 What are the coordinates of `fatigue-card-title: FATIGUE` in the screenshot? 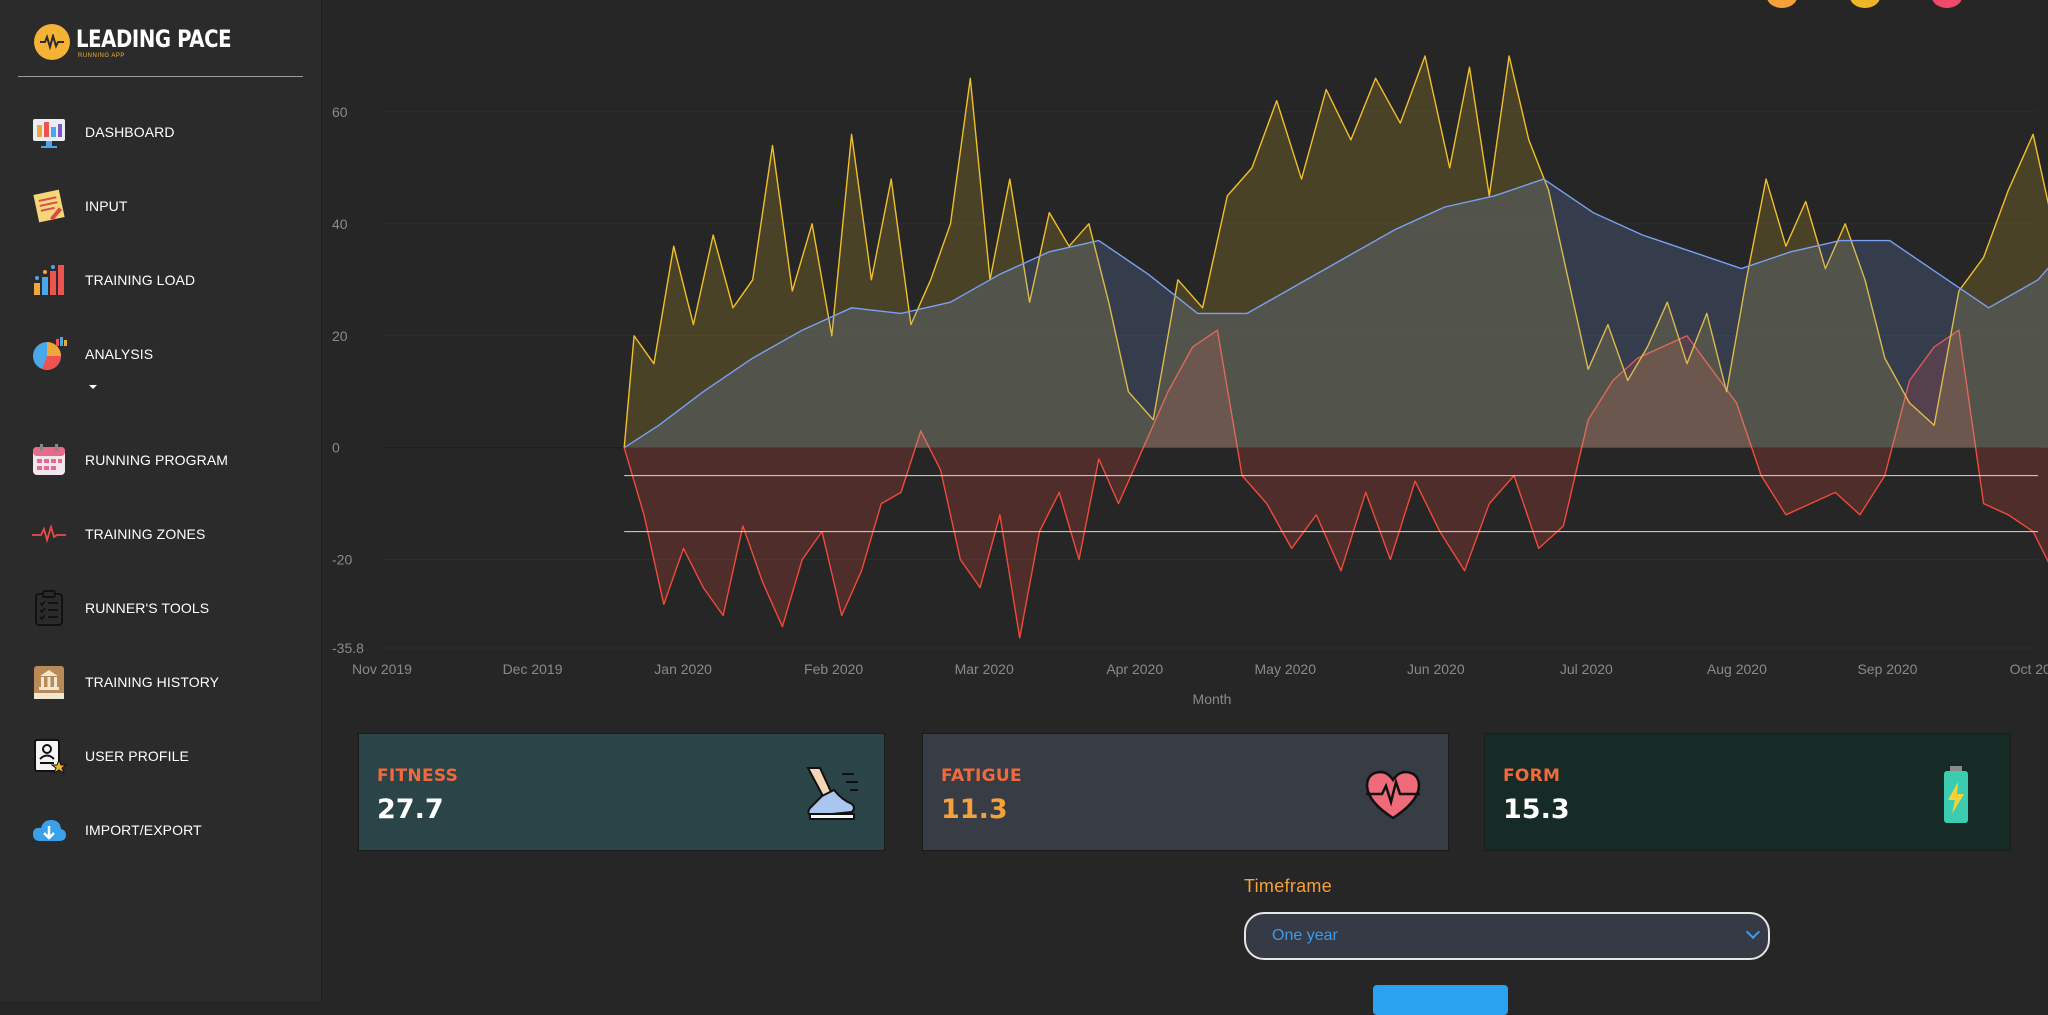 It's located at (981, 776).